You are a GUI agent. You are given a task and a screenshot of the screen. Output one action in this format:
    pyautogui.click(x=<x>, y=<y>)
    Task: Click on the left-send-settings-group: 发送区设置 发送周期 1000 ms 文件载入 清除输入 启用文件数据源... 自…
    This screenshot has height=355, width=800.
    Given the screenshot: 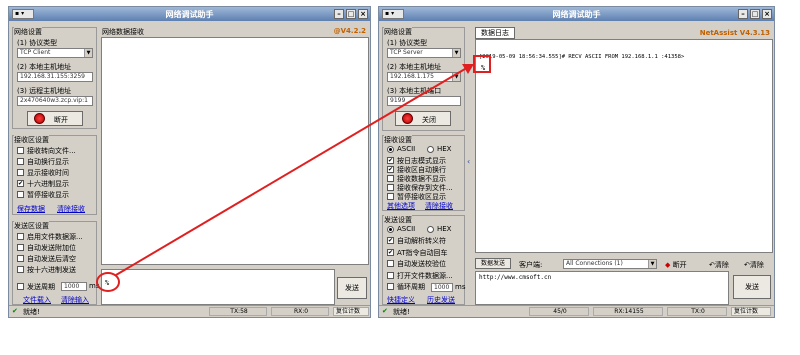 What is the action you would take?
    pyautogui.click(x=55, y=263)
    